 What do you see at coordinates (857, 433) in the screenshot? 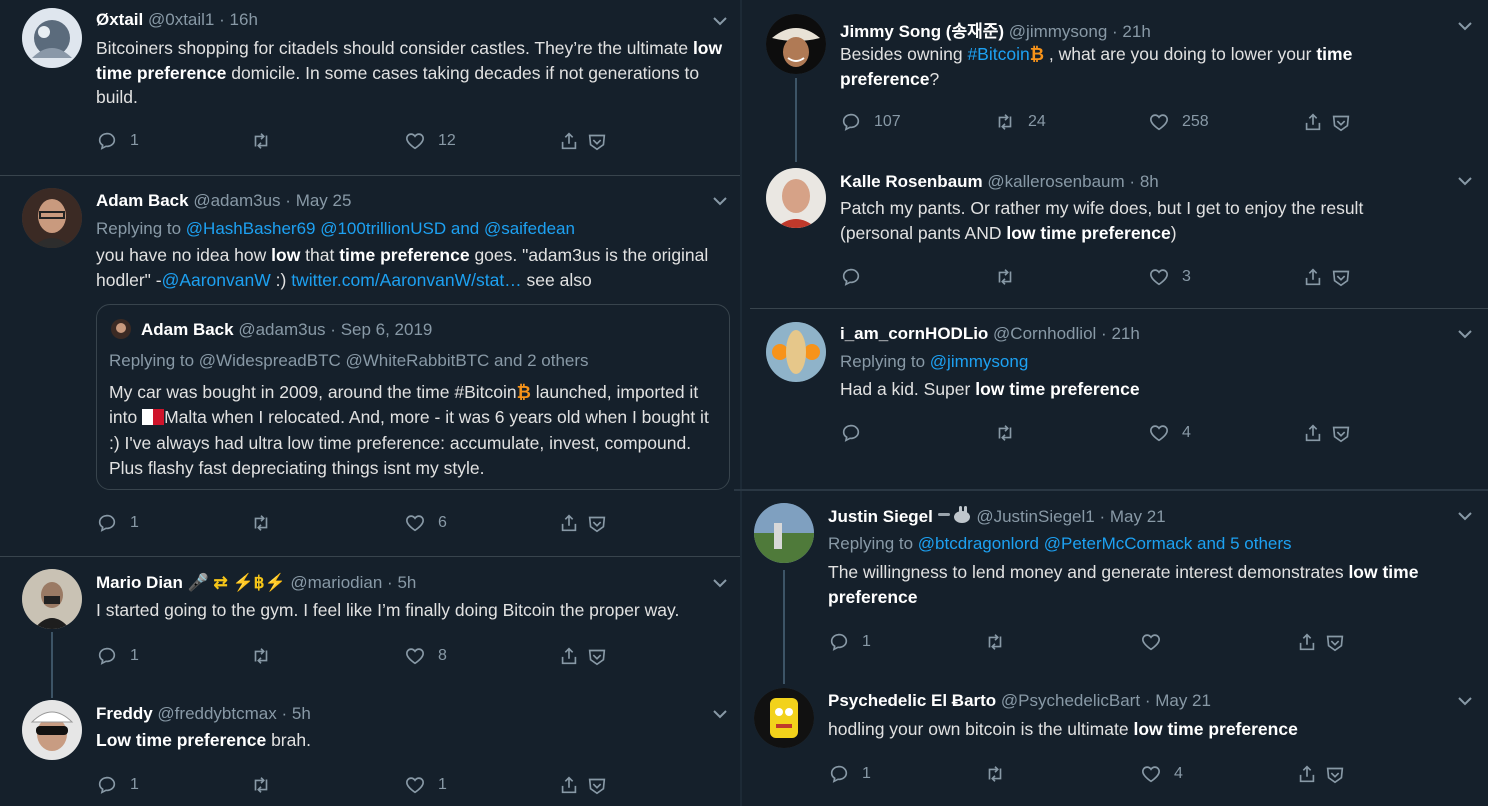
I see `reply-button` at bounding box center [857, 433].